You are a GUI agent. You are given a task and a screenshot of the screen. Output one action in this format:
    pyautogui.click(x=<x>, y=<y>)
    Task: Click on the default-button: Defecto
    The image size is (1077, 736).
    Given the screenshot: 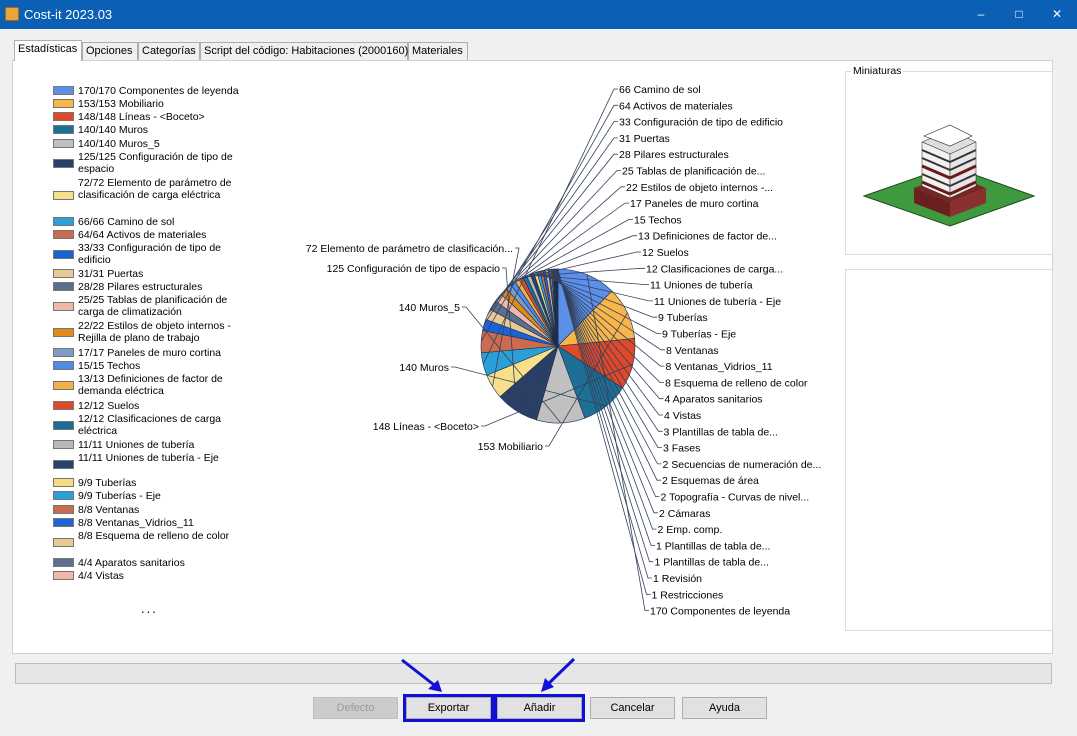 What is the action you would take?
    pyautogui.click(x=355, y=708)
    